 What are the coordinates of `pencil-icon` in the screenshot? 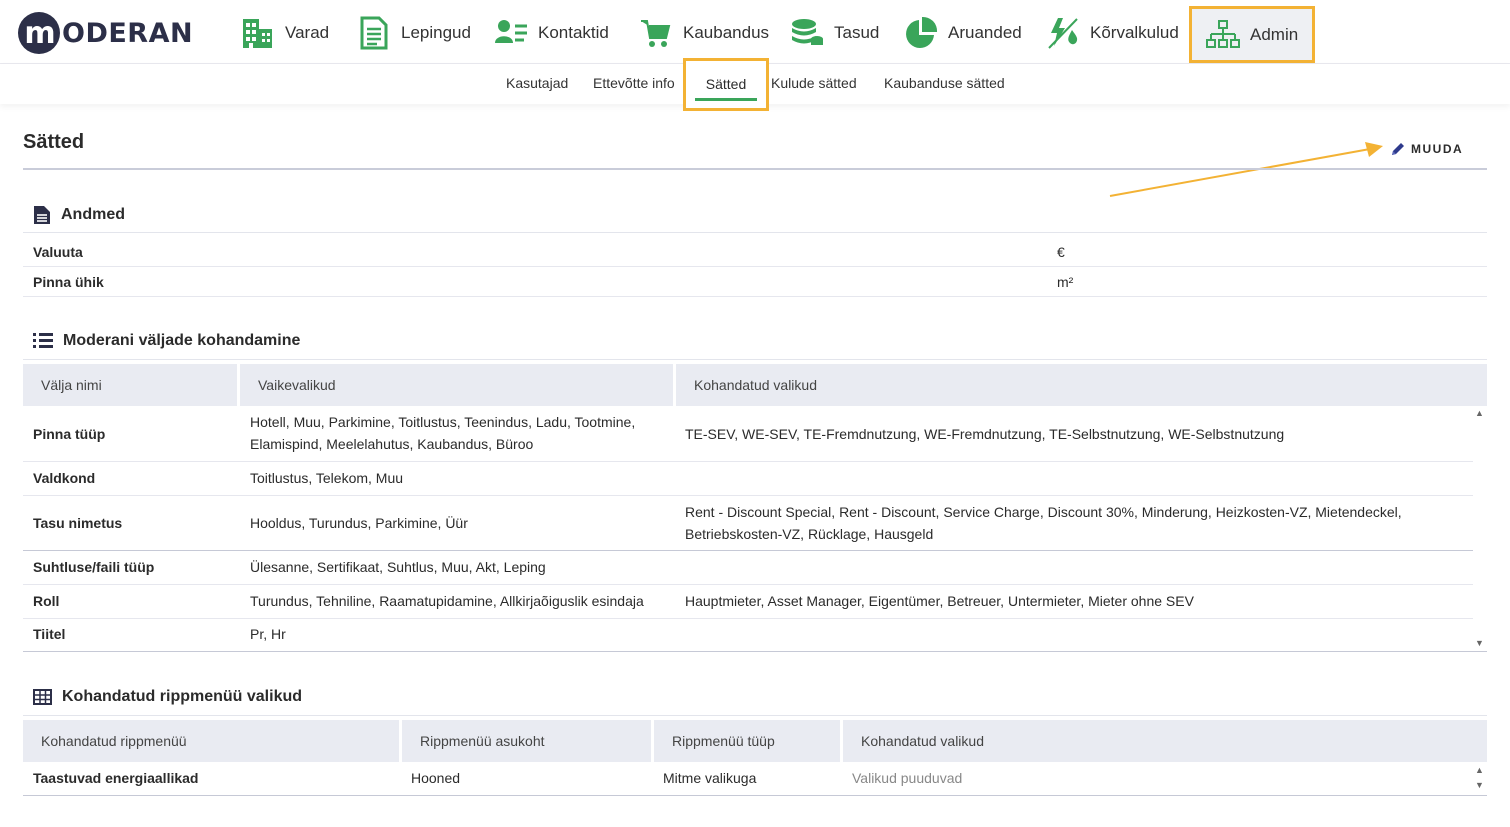 It's located at (1398, 149).